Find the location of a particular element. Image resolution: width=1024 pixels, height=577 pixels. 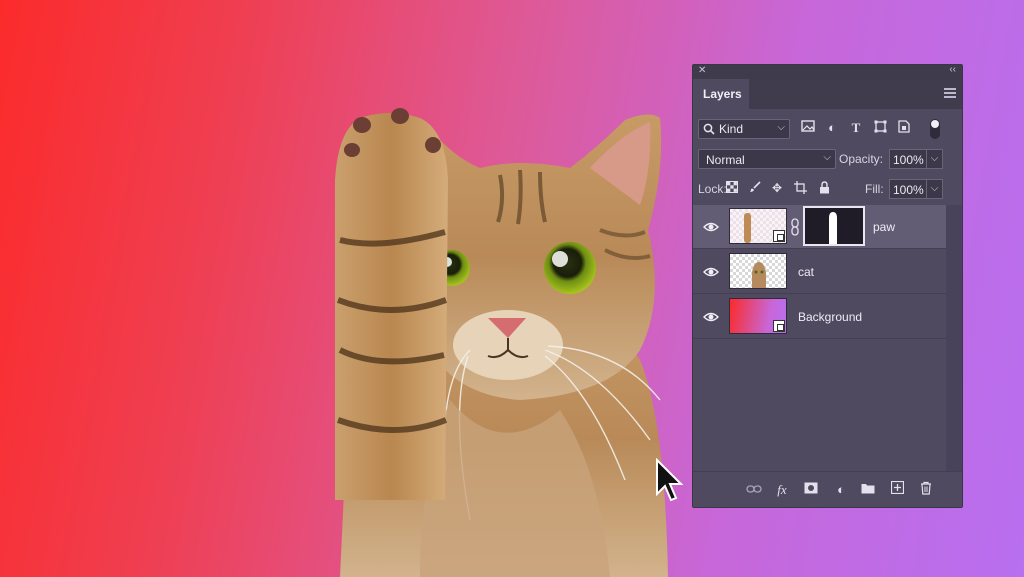

cat-thumbnail-image is located at coordinates (759, 275).